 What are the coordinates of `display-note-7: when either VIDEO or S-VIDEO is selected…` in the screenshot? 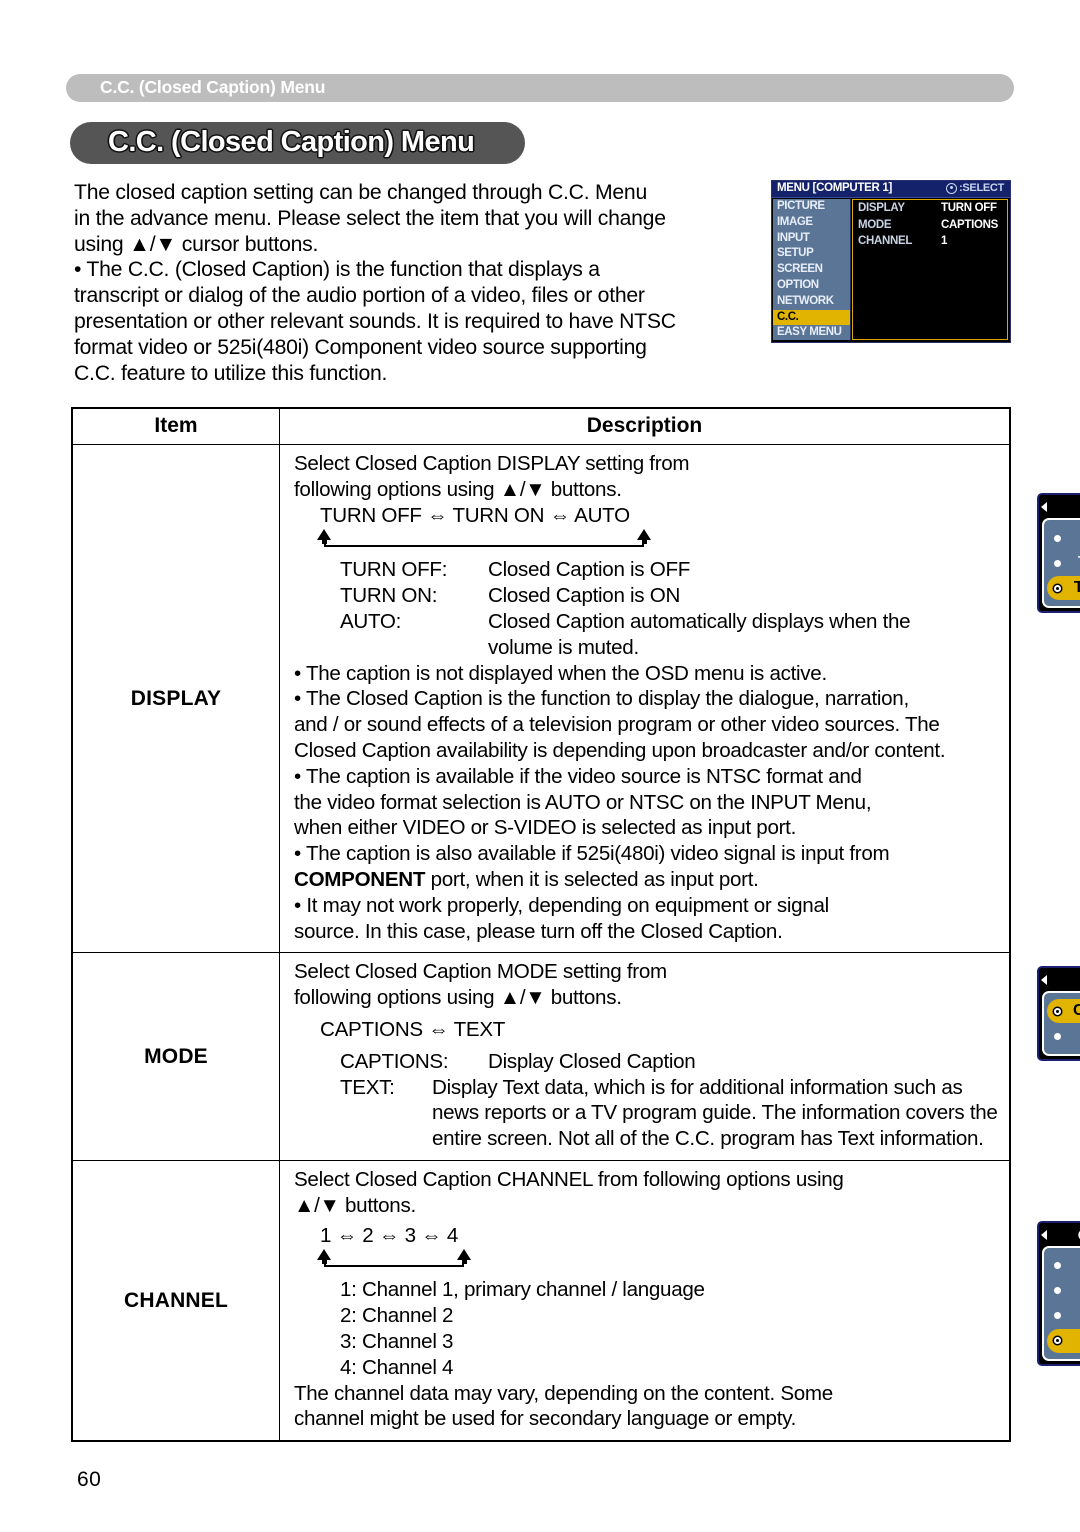 It's located at (545, 828).